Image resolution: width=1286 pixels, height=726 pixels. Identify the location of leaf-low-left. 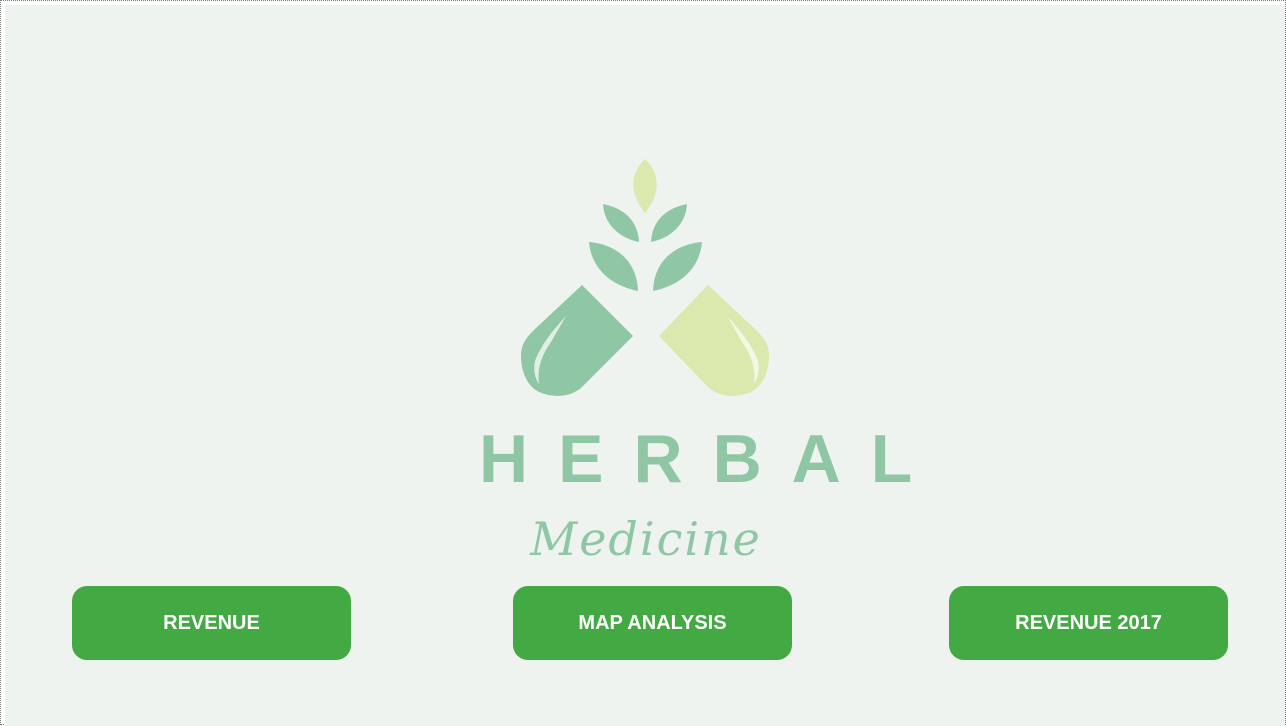
(613, 266).